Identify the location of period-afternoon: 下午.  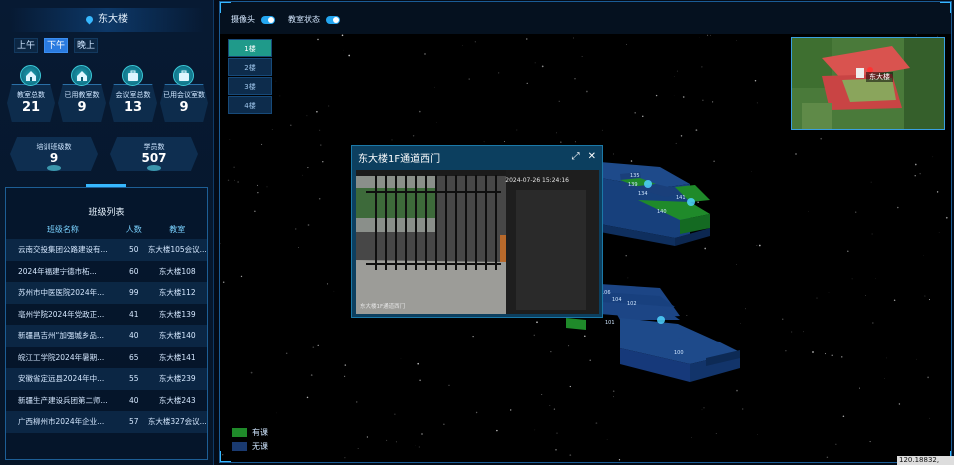
(56, 45).